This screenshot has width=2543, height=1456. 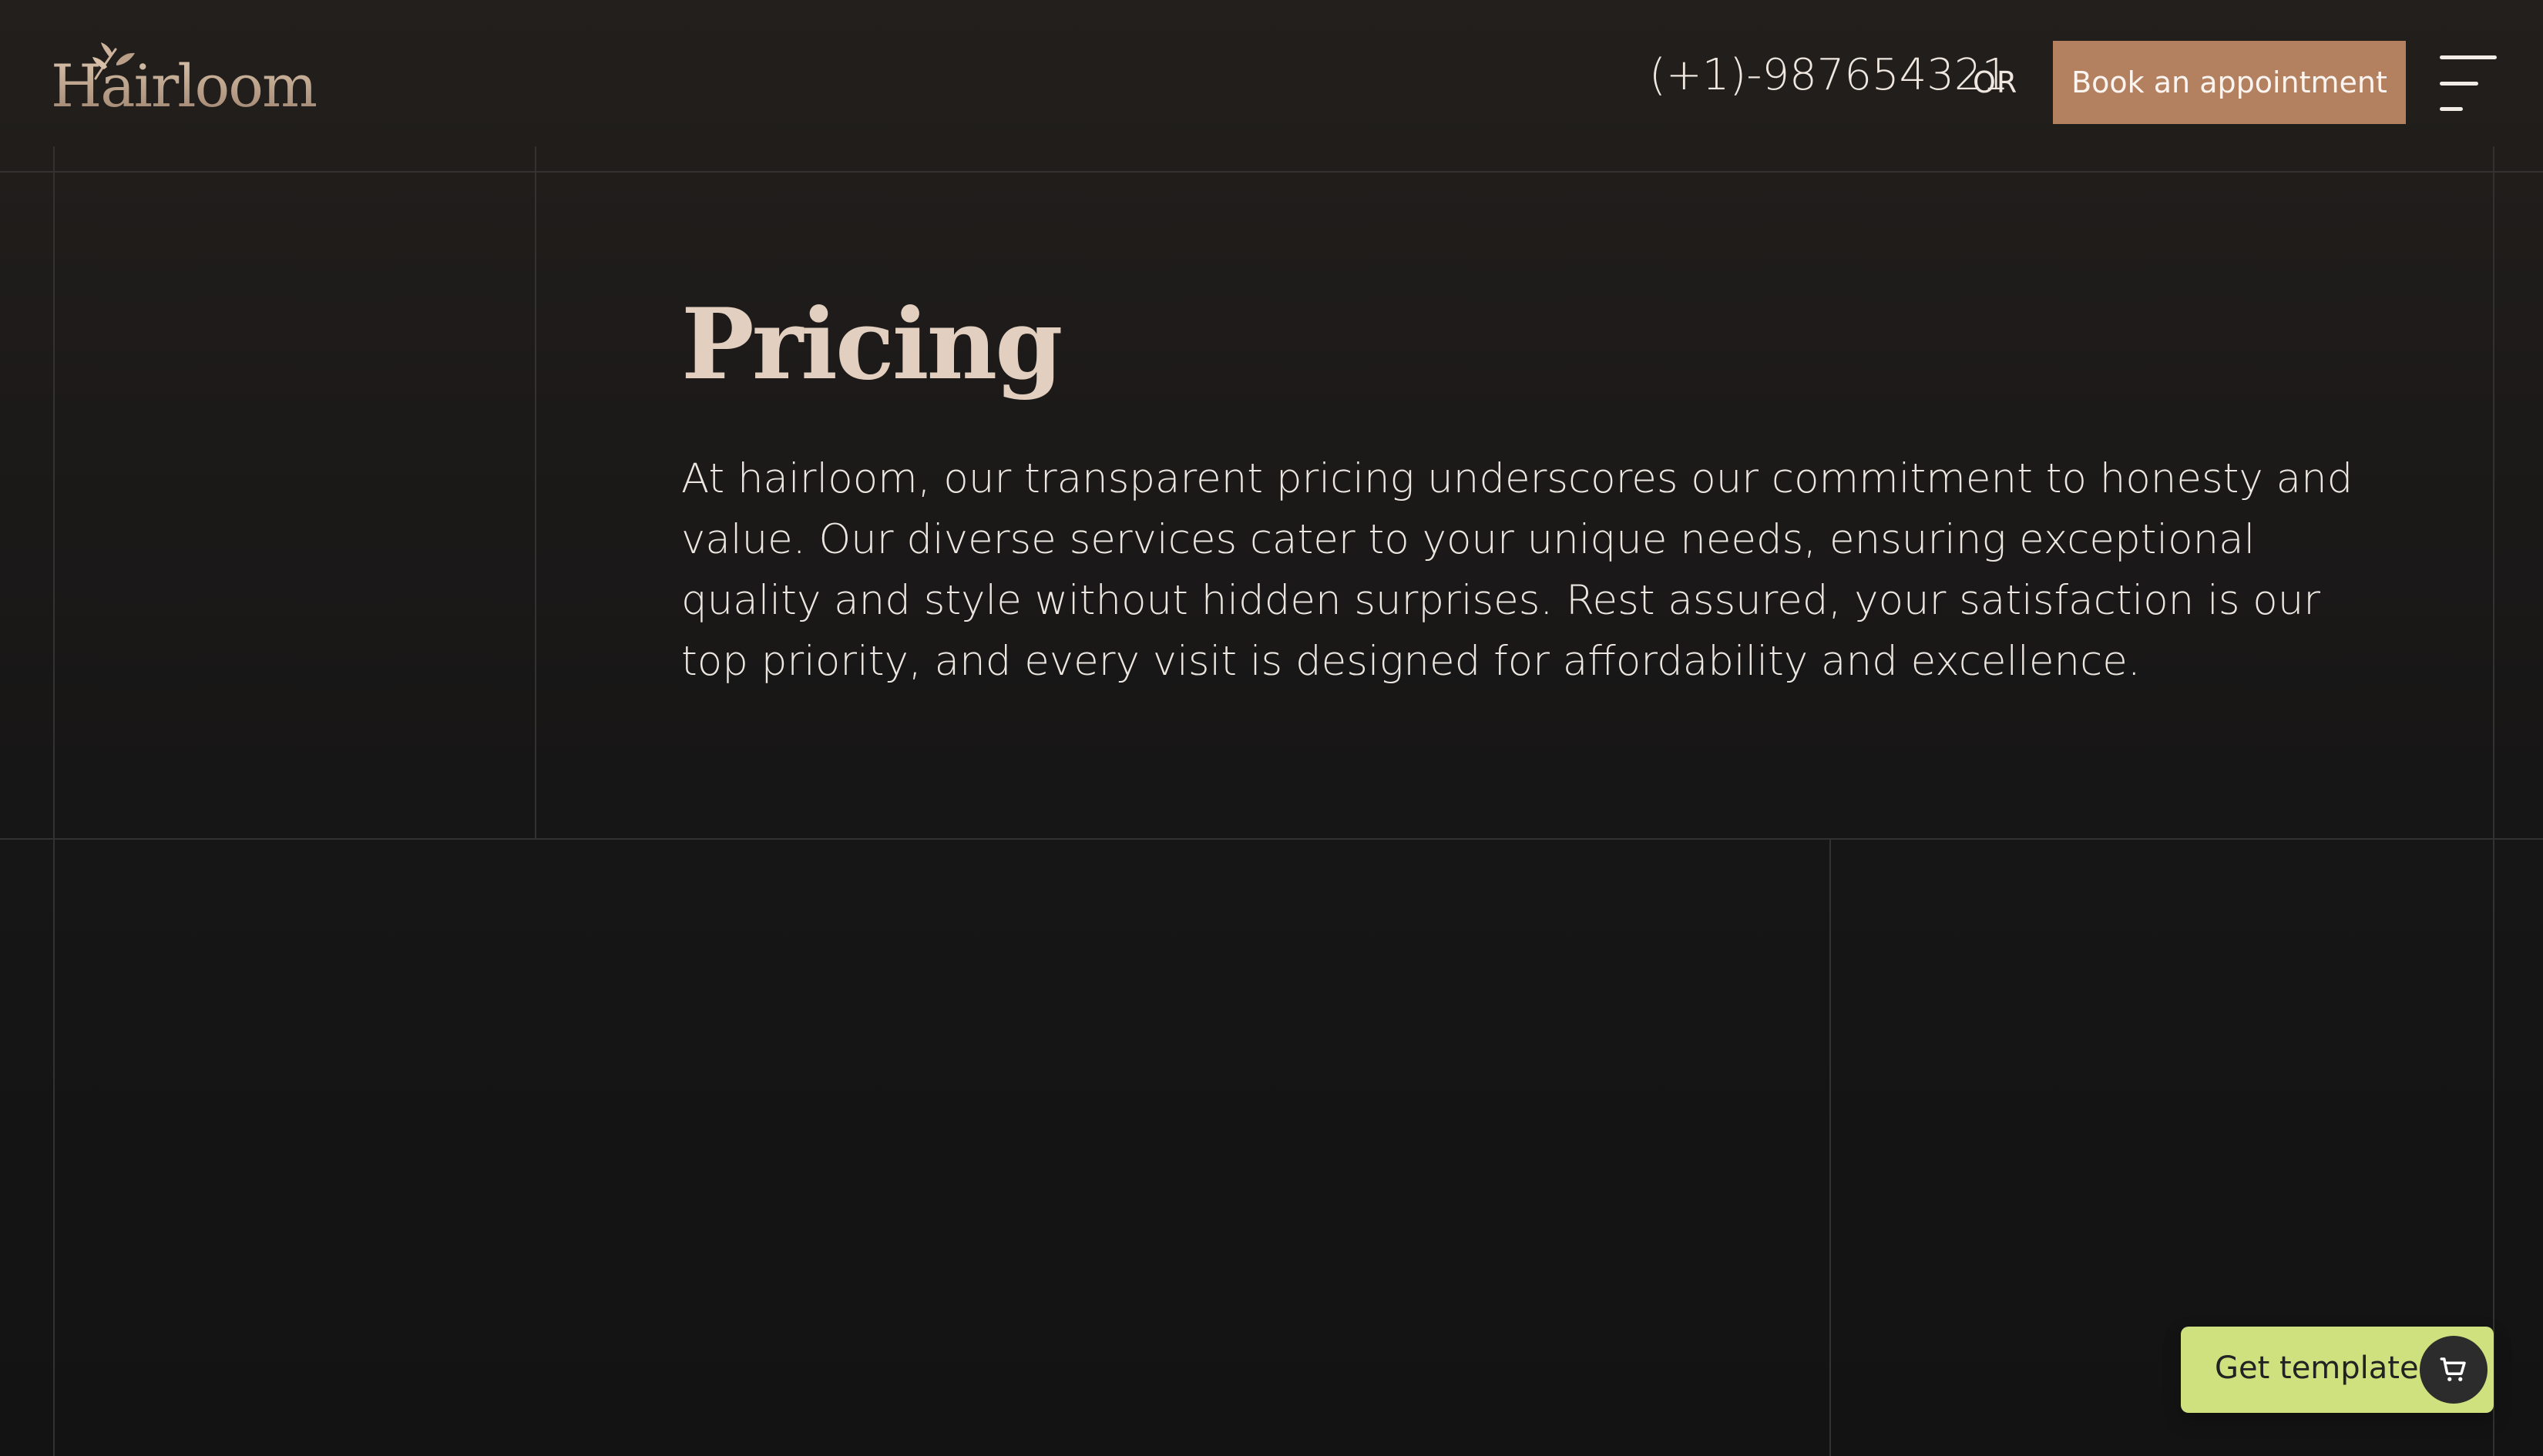 What do you see at coordinates (2468, 57) in the screenshot?
I see `hamburger-menu-icon` at bounding box center [2468, 57].